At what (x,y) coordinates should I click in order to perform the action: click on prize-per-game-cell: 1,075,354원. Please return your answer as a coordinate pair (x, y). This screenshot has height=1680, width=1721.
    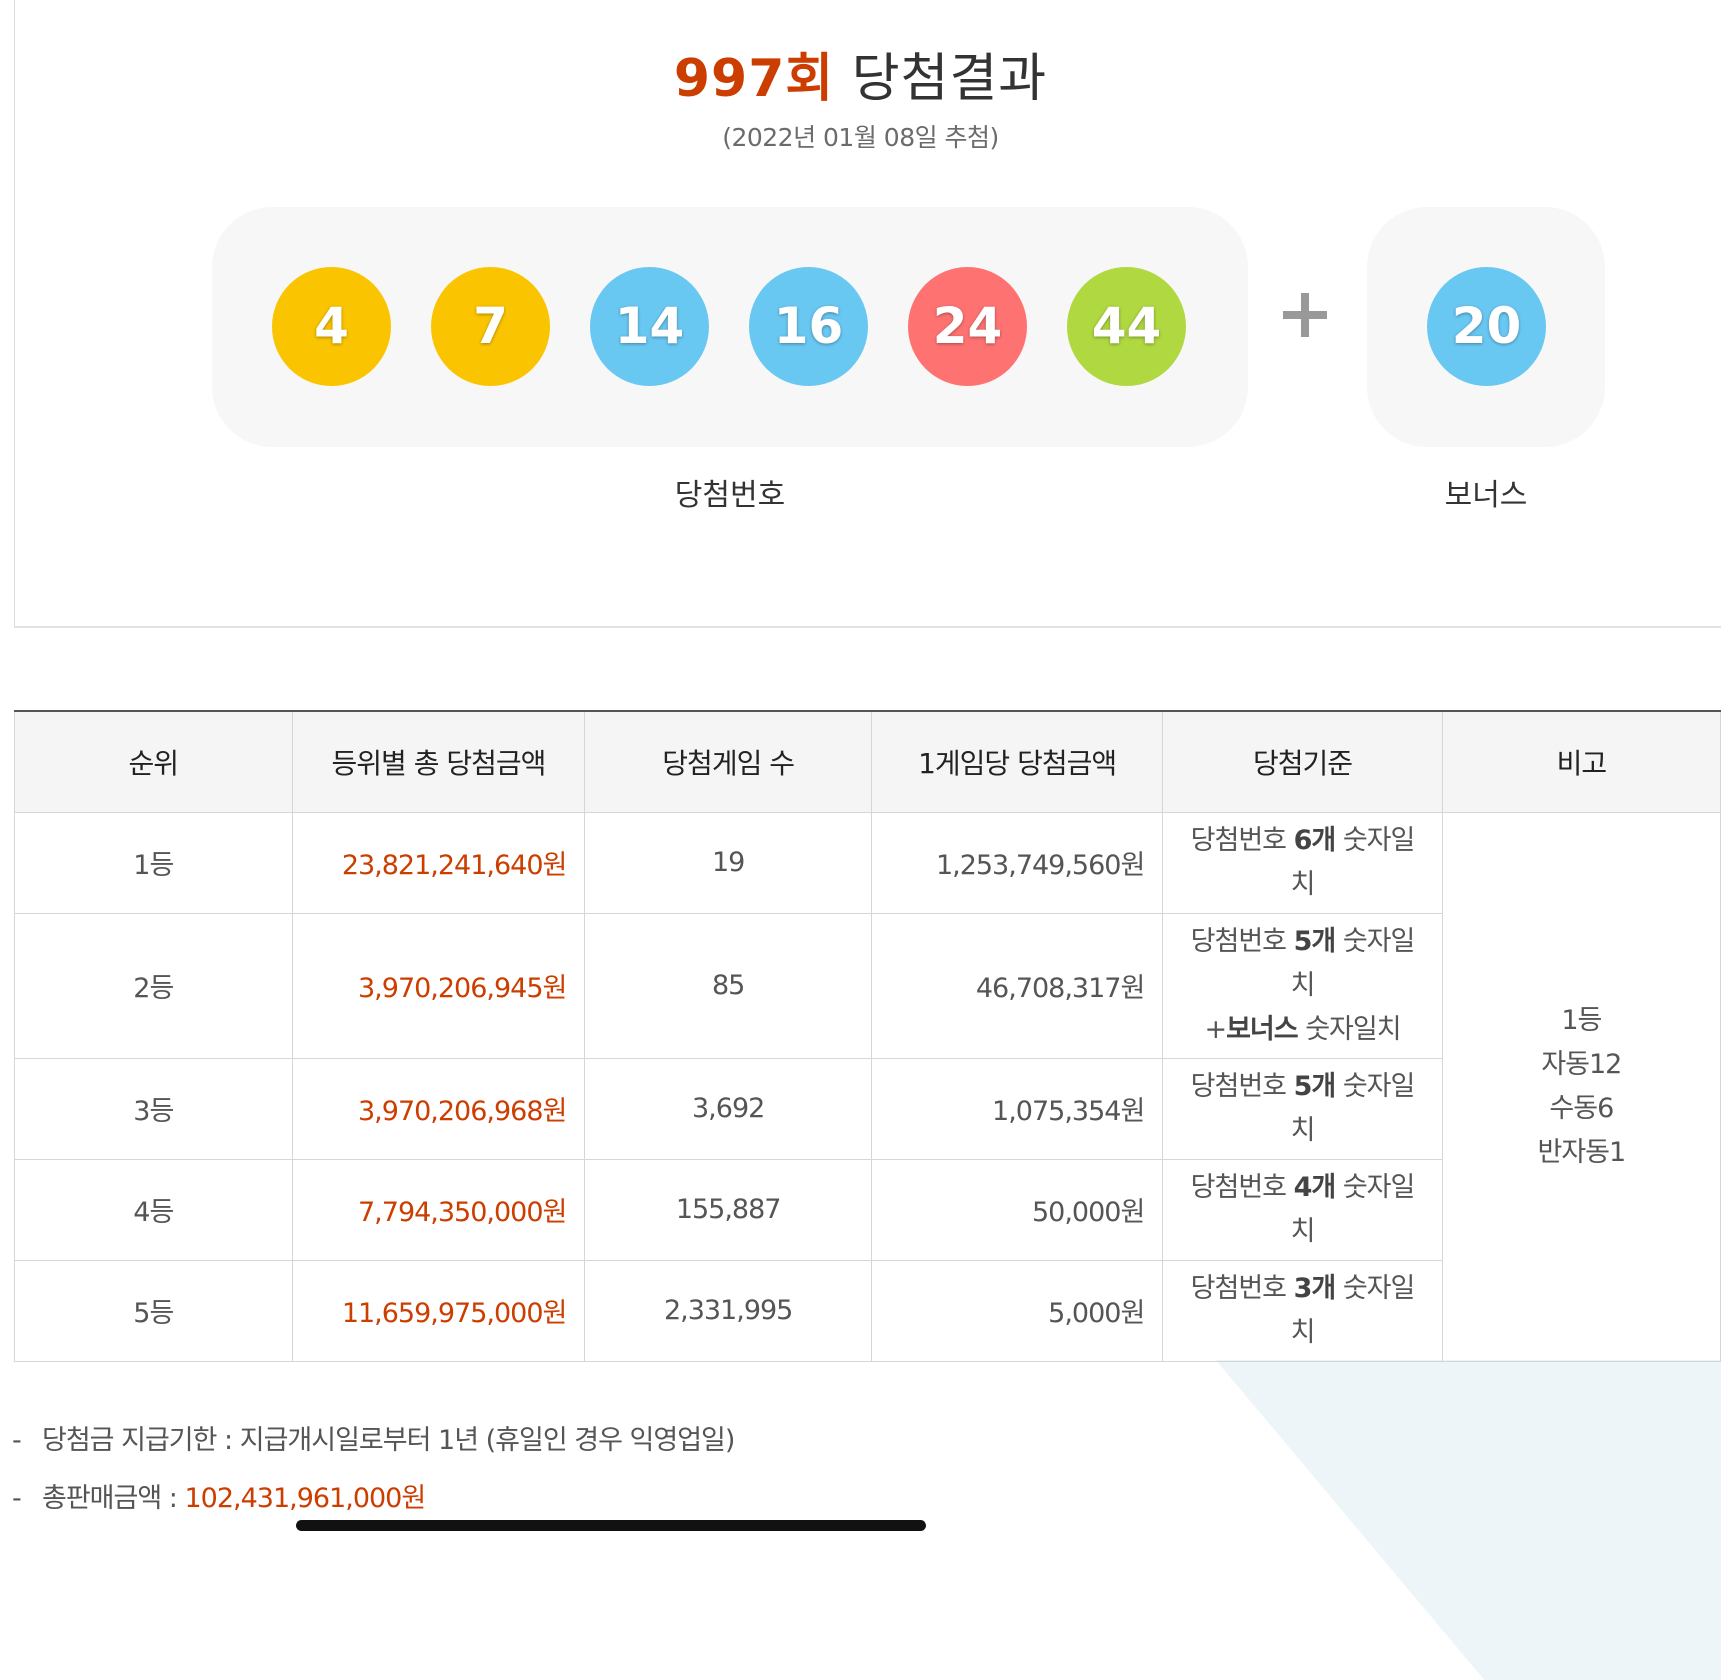
    Looking at the image, I should click on (1017, 1108).